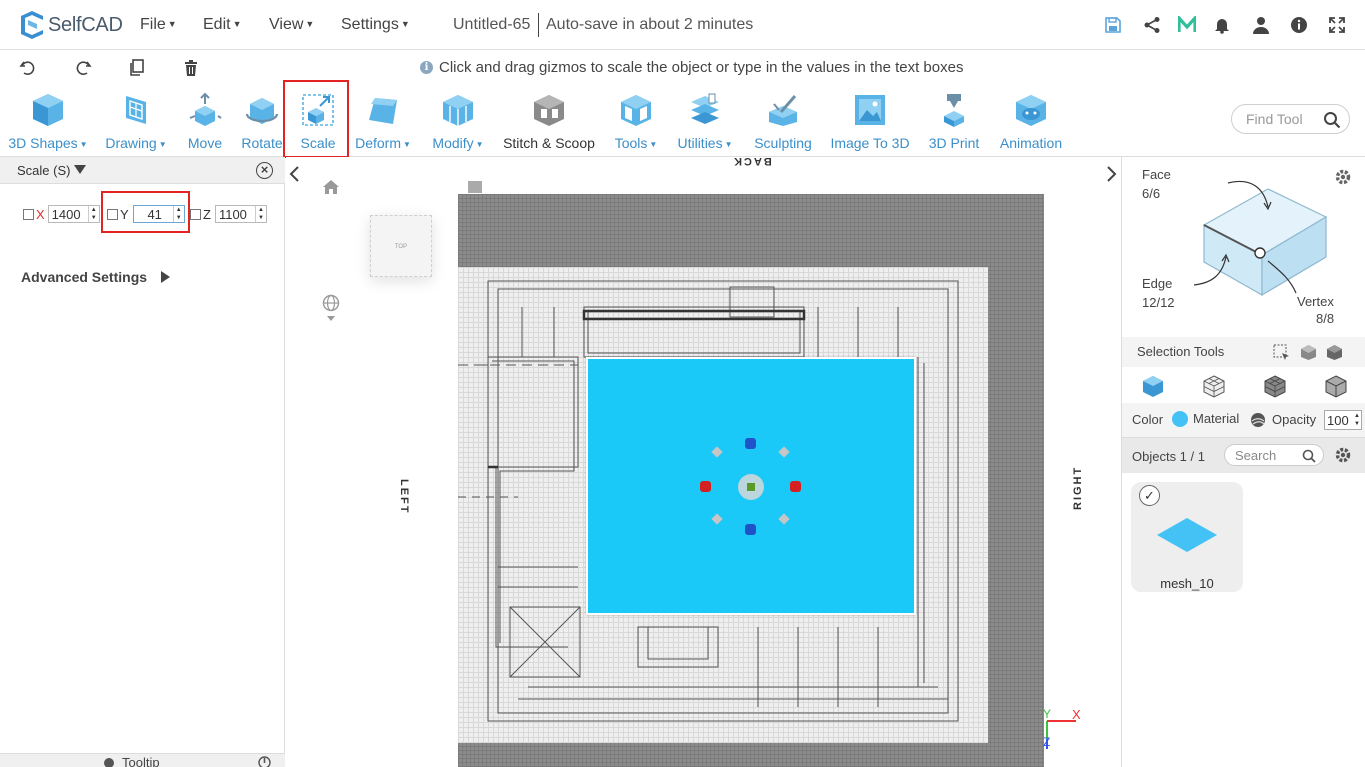 Image resolution: width=1365 pixels, height=767 pixels. I want to click on info-icon, so click(1299, 25).